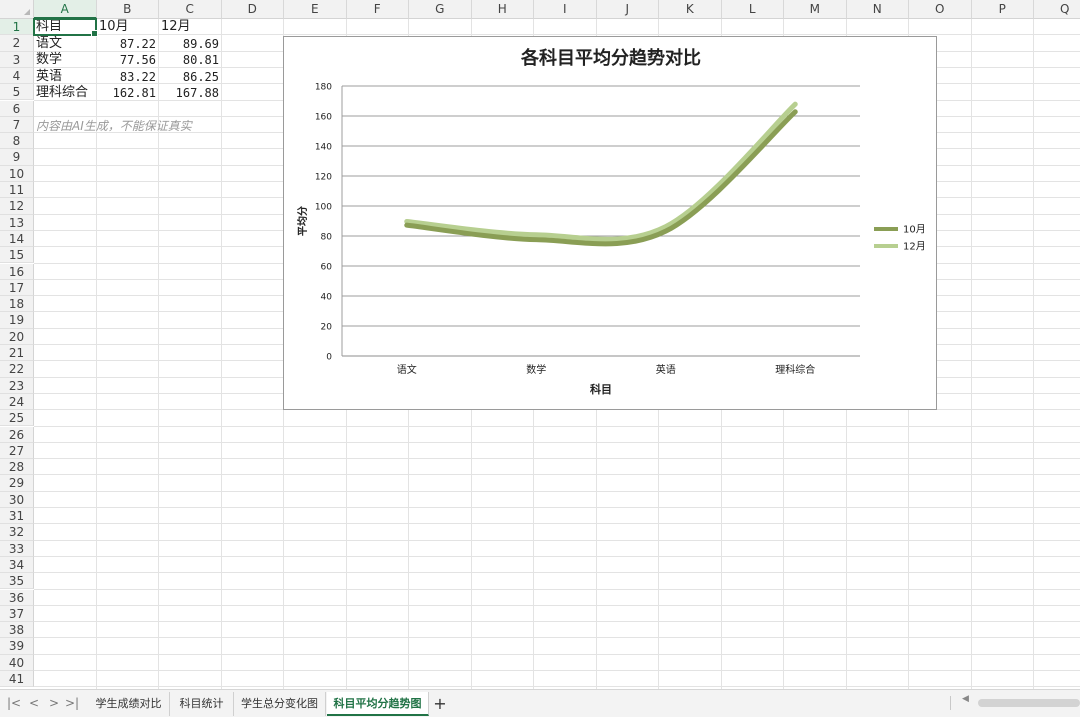 Image resolution: width=1080 pixels, height=717 pixels. What do you see at coordinates (17, 320) in the screenshot?
I see `row-header-19: 19` at bounding box center [17, 320].